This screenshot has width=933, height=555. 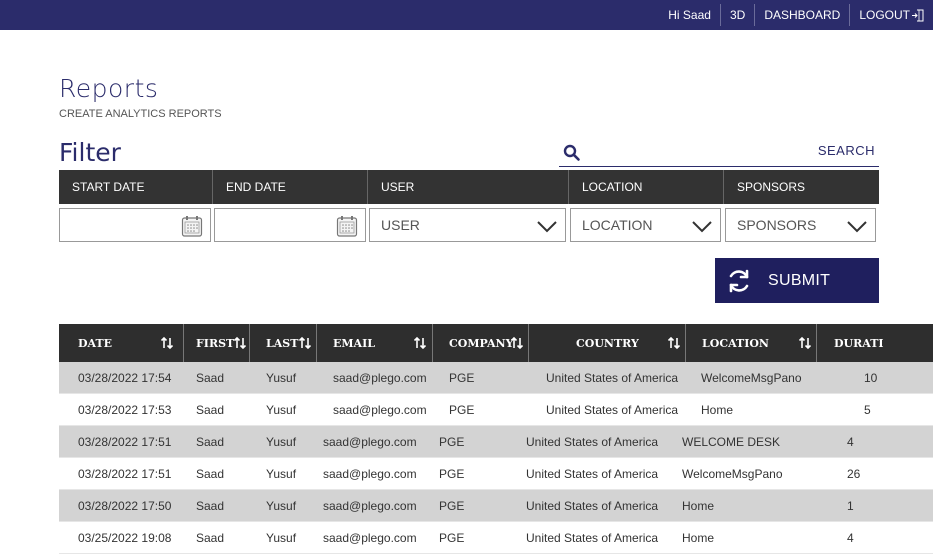 I want to click on cell-date: 03/28/2022 17:50, so click(x=125, y=506).